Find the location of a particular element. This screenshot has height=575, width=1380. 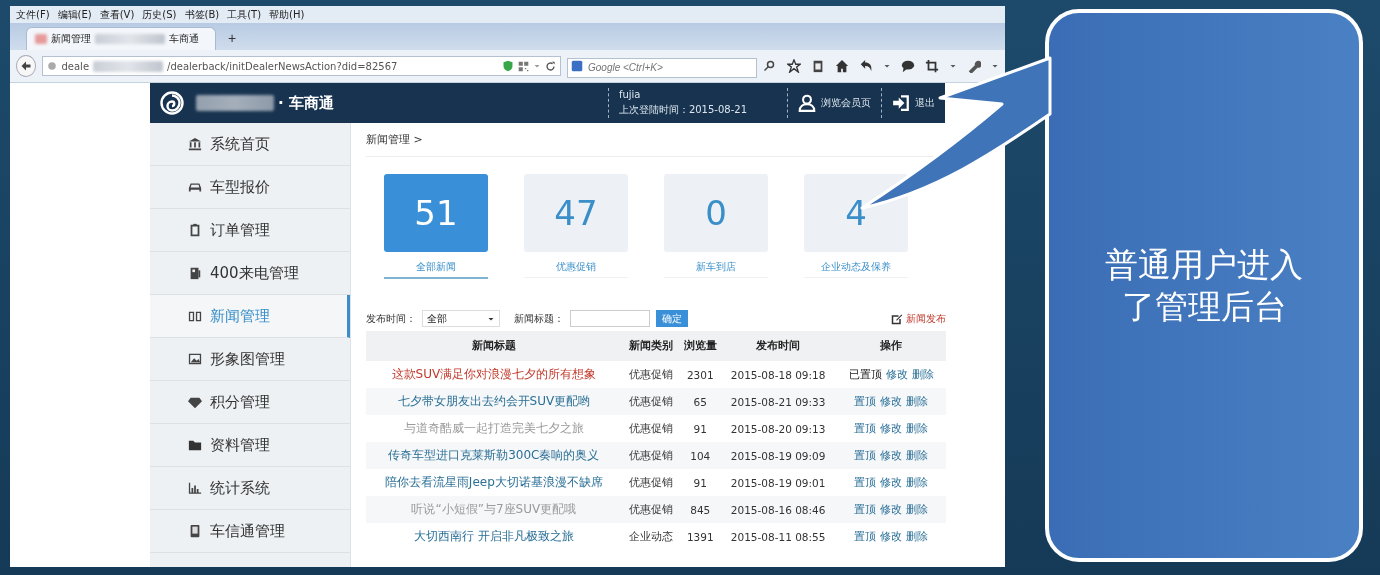

member-page-link: 浏览会员页 is located at coordinates (834, 103).